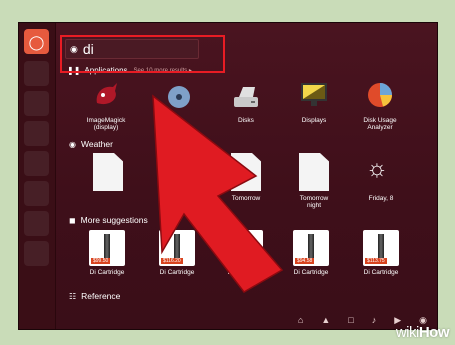  Describe the element at coordinates (377, 169) in the screenshot. I see `sun-icon: ☼` at that location.